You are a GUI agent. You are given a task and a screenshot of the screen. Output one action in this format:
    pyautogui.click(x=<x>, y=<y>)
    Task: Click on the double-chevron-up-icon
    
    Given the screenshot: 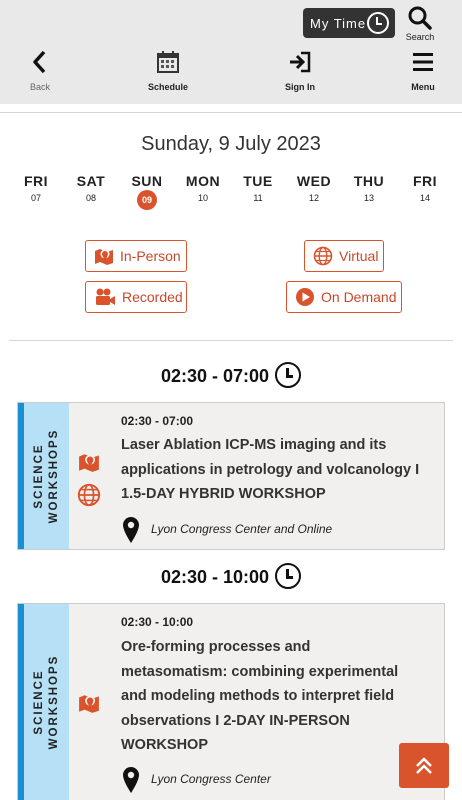 What is the action you would take?
    pyautogui.click(x=424, y=765)
    